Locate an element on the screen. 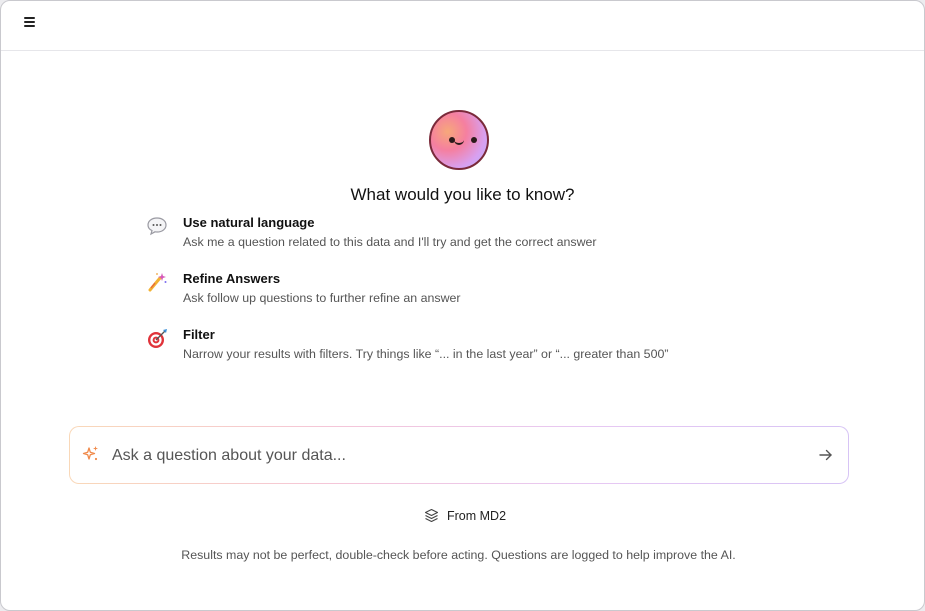  layers-icon is located at coordinates (431, 515).